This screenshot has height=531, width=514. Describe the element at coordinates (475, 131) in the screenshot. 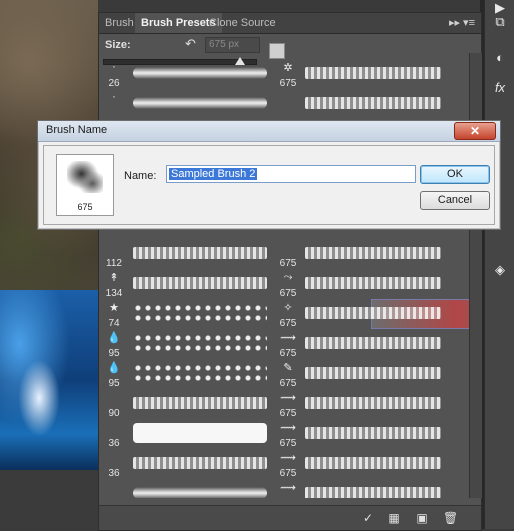

I see `close-icon: ✕` at that location.